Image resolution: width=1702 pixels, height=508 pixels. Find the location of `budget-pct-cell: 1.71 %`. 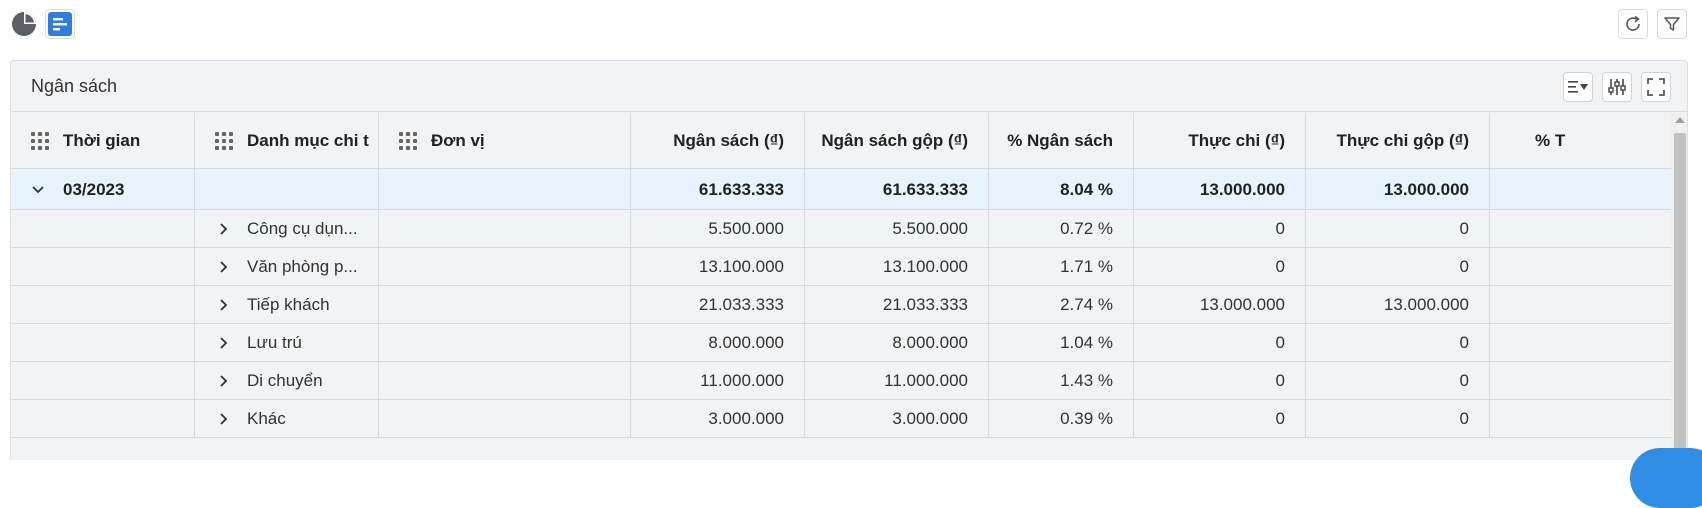

budget-pct-cell: 1.71 % is located at coordinates (1061, 267).